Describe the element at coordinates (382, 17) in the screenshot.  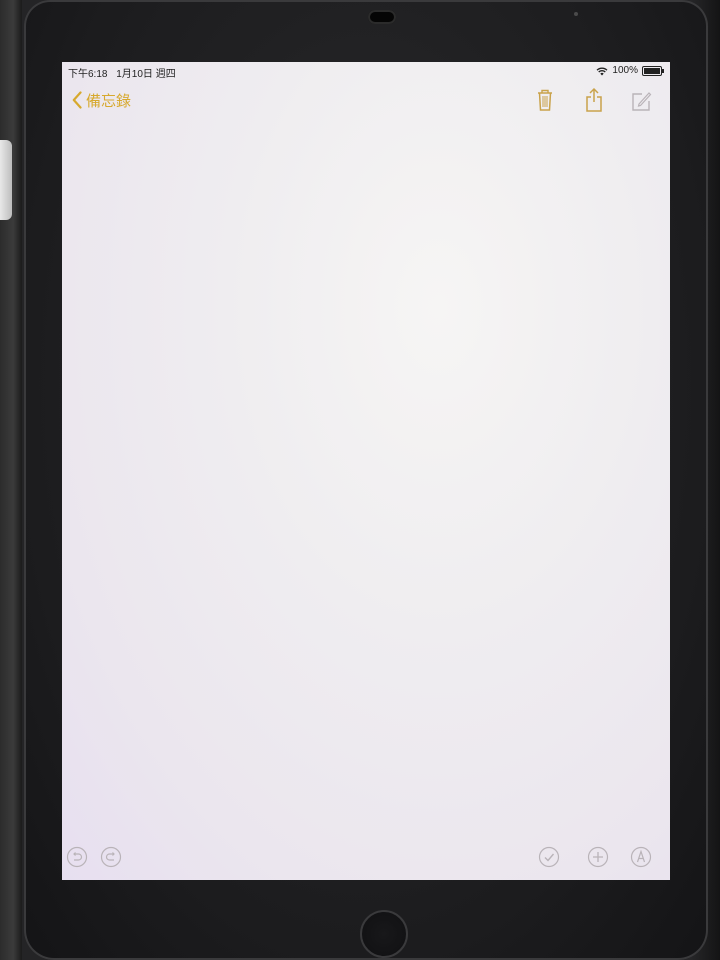
I see `front-camera` at that location.